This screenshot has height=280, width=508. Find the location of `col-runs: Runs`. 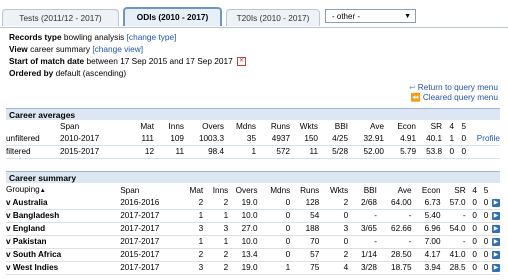

col-runs: Runs is located at coordinates (305, 190).